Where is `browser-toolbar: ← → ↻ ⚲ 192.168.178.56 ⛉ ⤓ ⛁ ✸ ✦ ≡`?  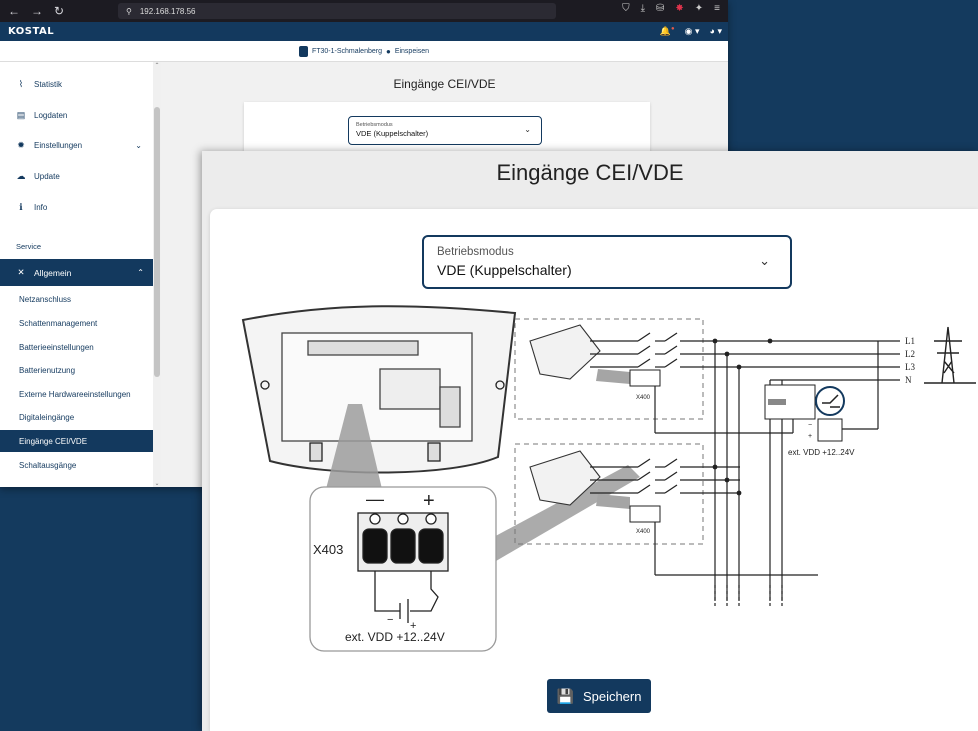
browser-toolbar: ← → ↻ ⚲ 192.168.178.56 ⛉ ⤓ ⛁ ✸ ✦ ≡ is located at coordinates (364, 11).